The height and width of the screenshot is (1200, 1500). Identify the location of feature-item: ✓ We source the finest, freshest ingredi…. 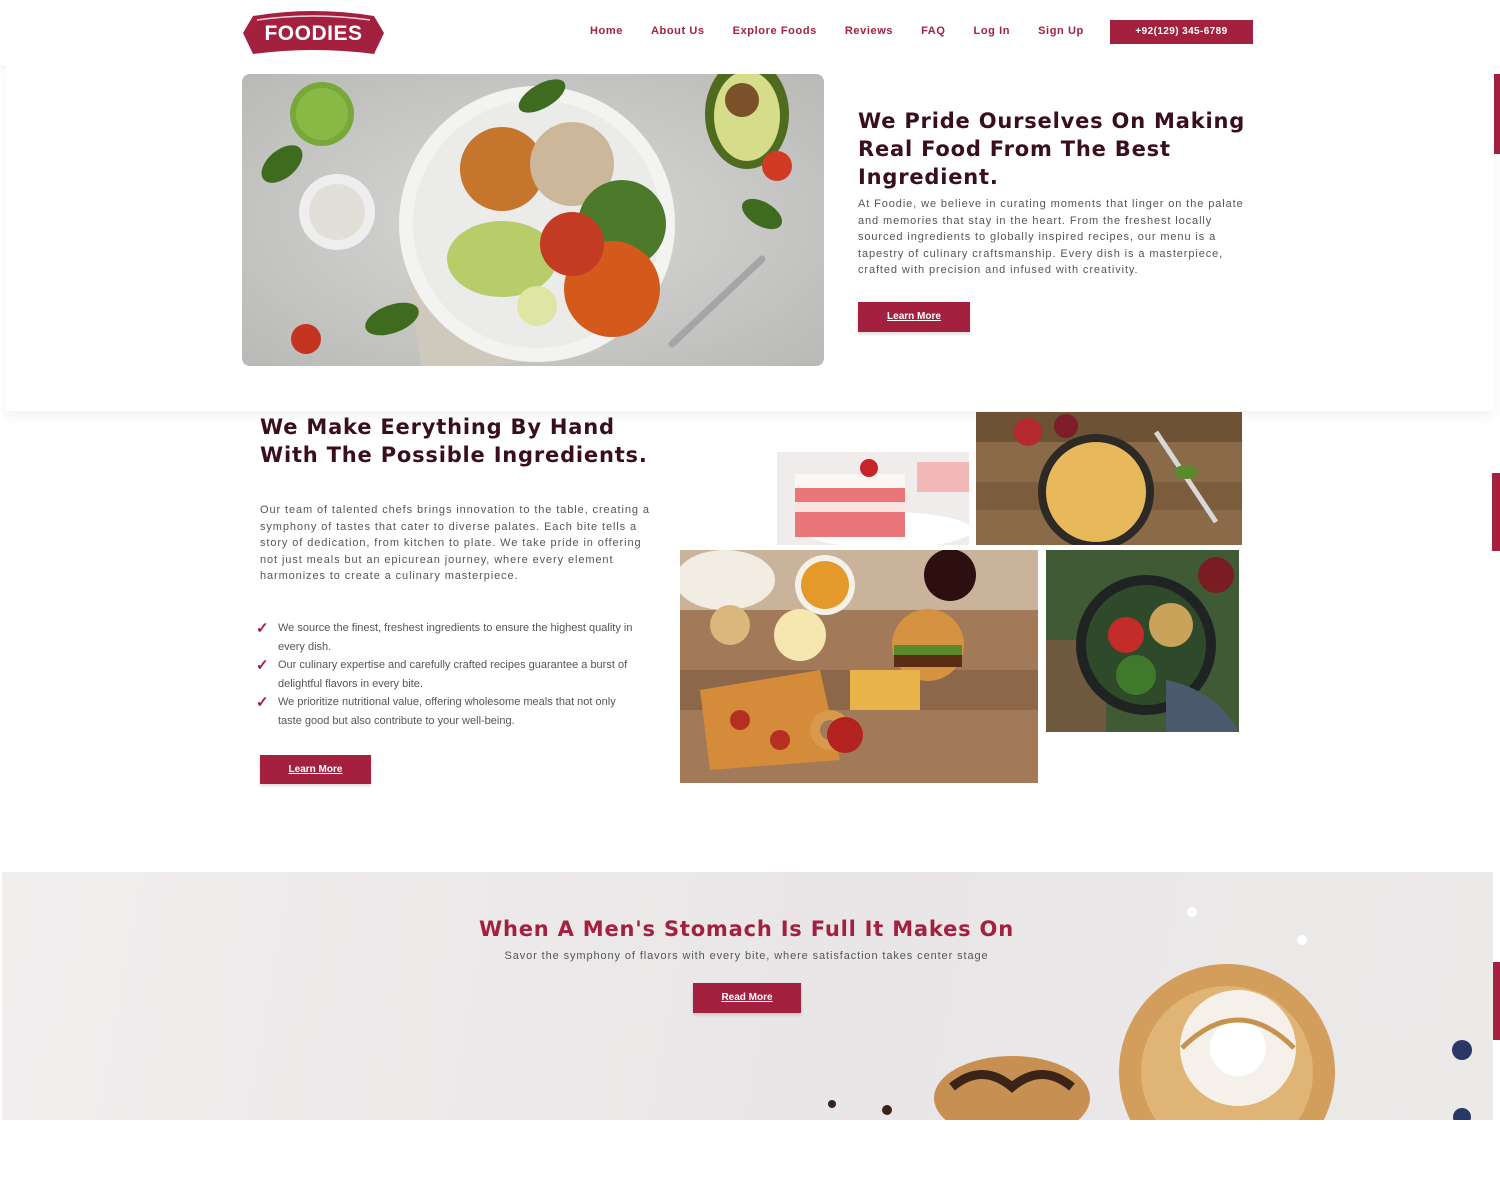
(447, 637).